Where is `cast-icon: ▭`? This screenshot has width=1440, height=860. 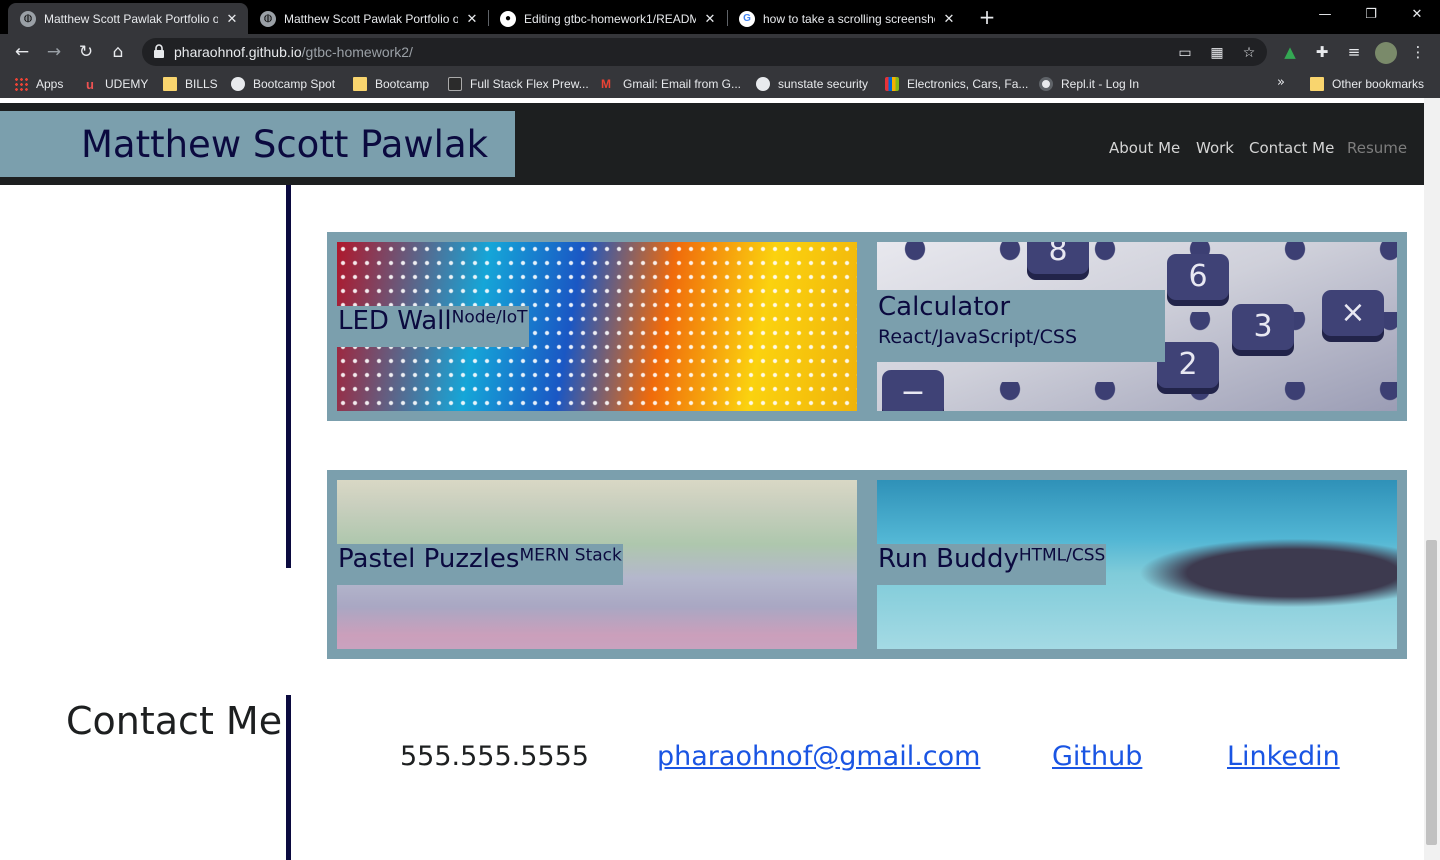 cast-icon: ▭ is located at coordinates (1185, 53).